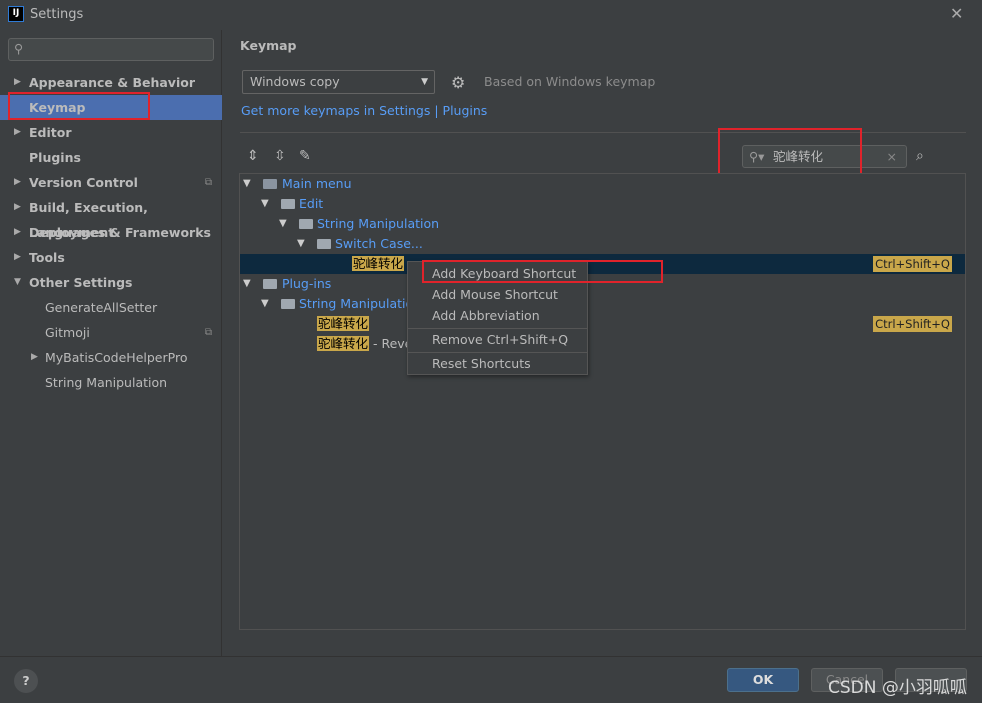  Describe the element at coordinates (570, 81) in the screenshot. I see `based-on-label: Based on Windows keymap` at that location.